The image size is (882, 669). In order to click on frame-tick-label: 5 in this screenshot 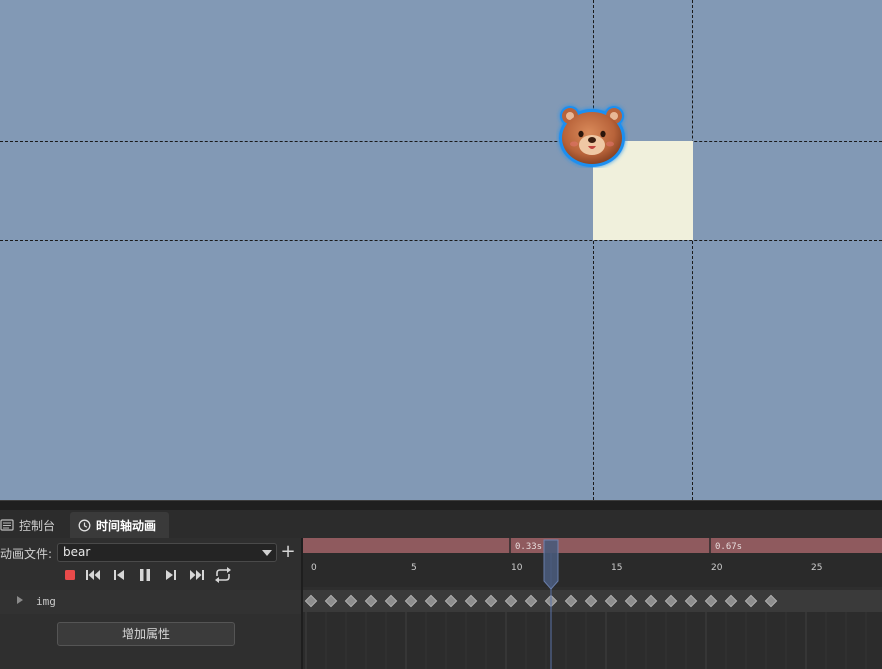, I will do `click(414, 568)`.